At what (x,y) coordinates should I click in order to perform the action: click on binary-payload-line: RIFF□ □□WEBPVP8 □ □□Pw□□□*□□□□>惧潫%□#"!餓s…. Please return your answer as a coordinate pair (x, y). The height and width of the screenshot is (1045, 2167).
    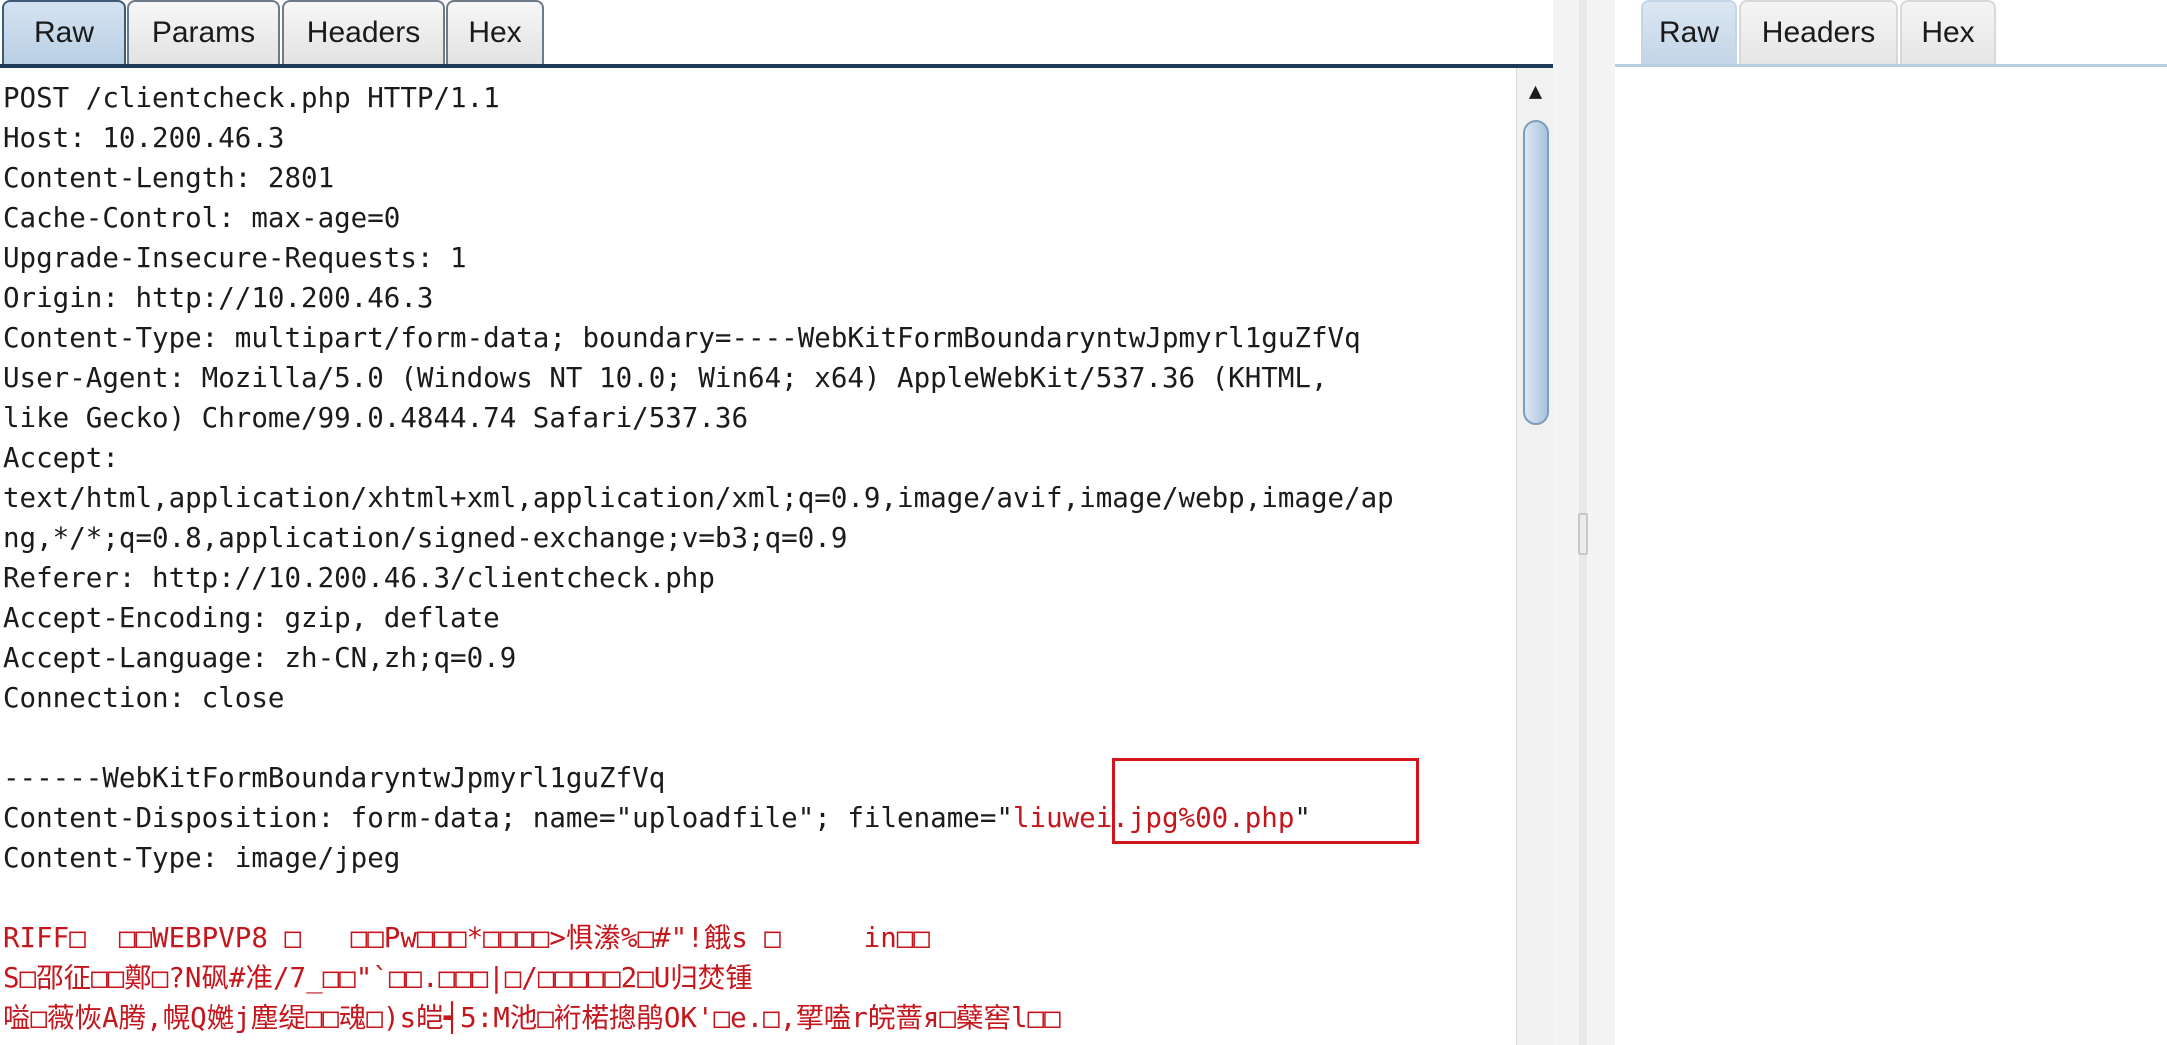
    Looking at the image, I should click on (466, 938).